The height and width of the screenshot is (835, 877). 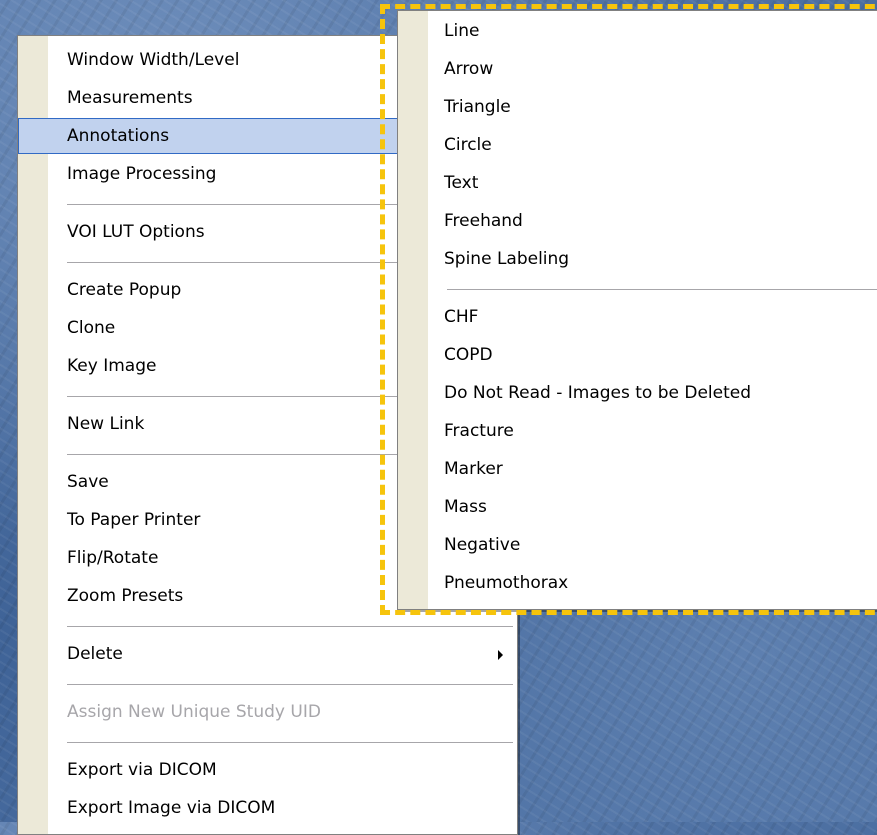 I want to click on submenu-item-pneumothorax: Pneumothorax, so click(x=637, y=583).